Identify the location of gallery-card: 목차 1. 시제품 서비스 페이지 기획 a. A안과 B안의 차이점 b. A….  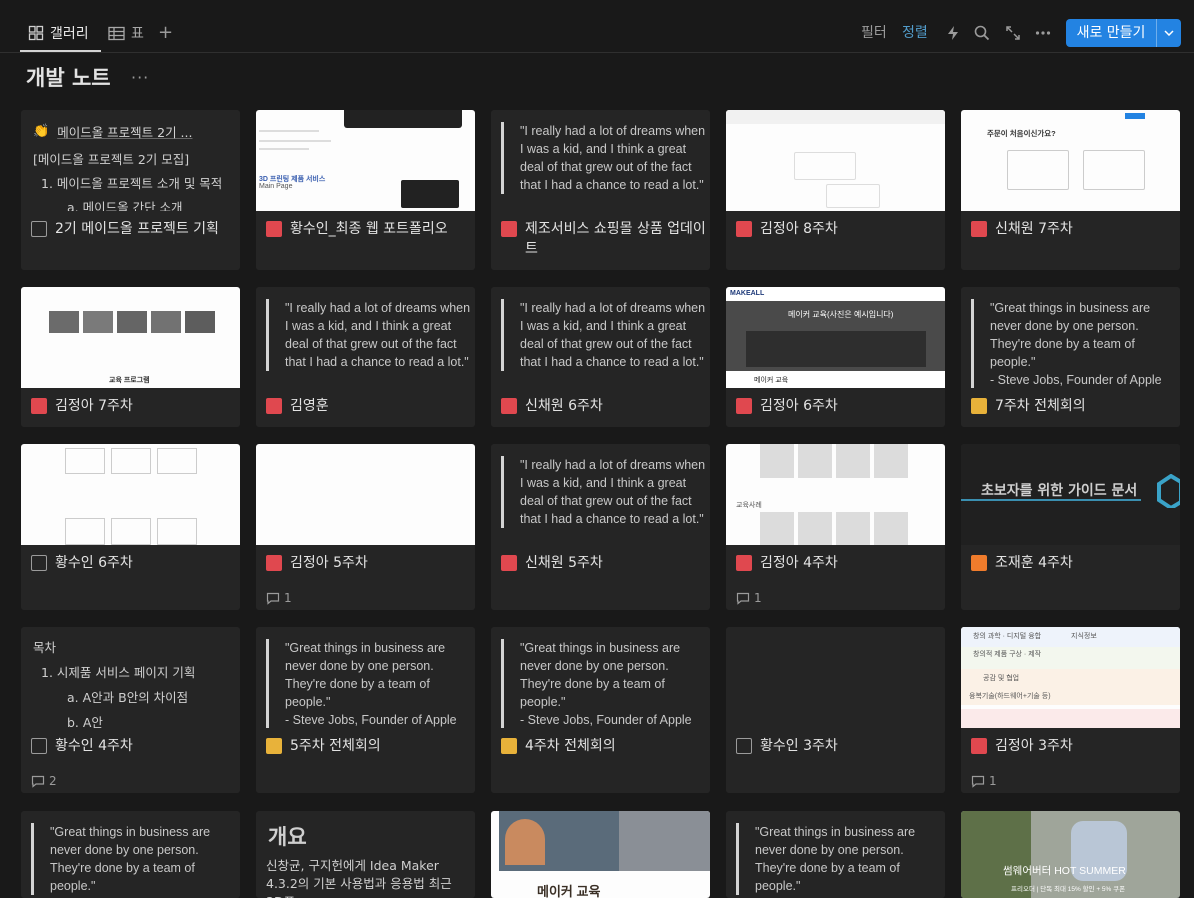
(130, 710).